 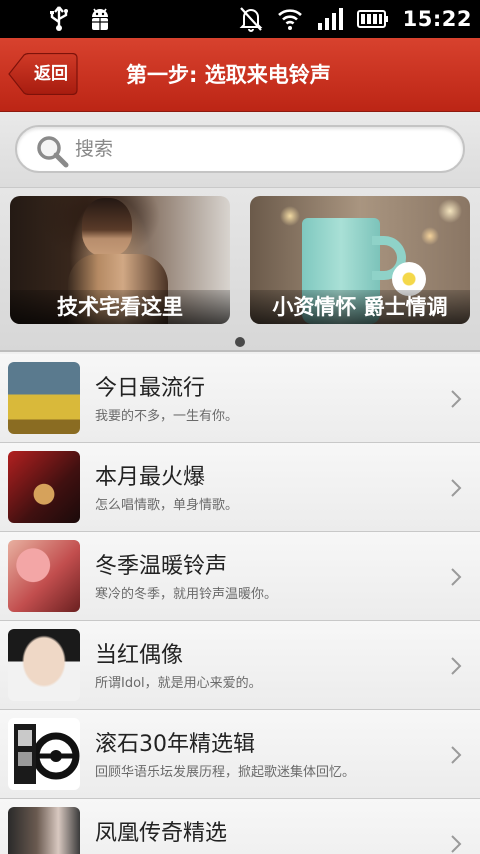 I want to click on signal-icon, so click(x=330, y=19).